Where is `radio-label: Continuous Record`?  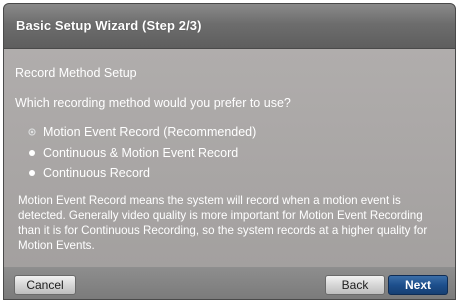
radio-label: Continuous Record is located at coordinates (97, 173).